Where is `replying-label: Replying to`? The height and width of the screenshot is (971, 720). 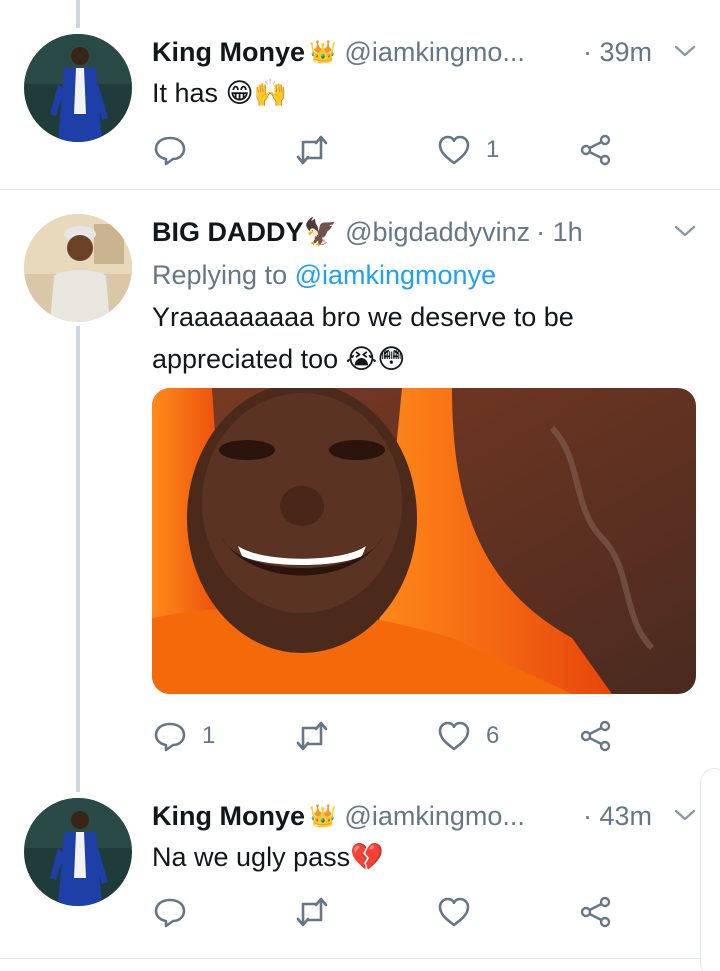
replying-label: Replying to is located at coordinates (220, 275).